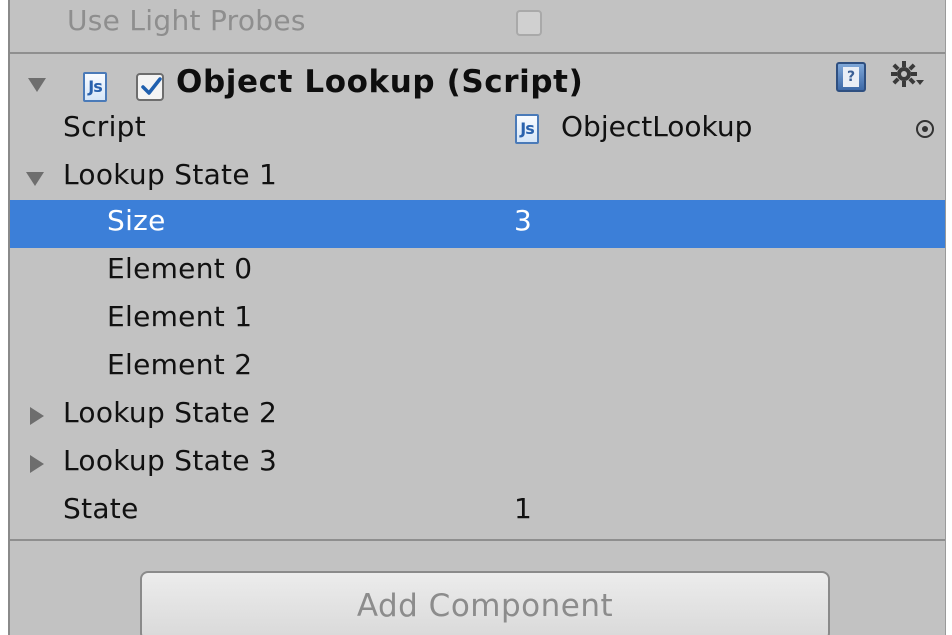 The image size is (952, 635). I want to click on lookup-state-2-label: Lookup State 2, so click(170, 412).